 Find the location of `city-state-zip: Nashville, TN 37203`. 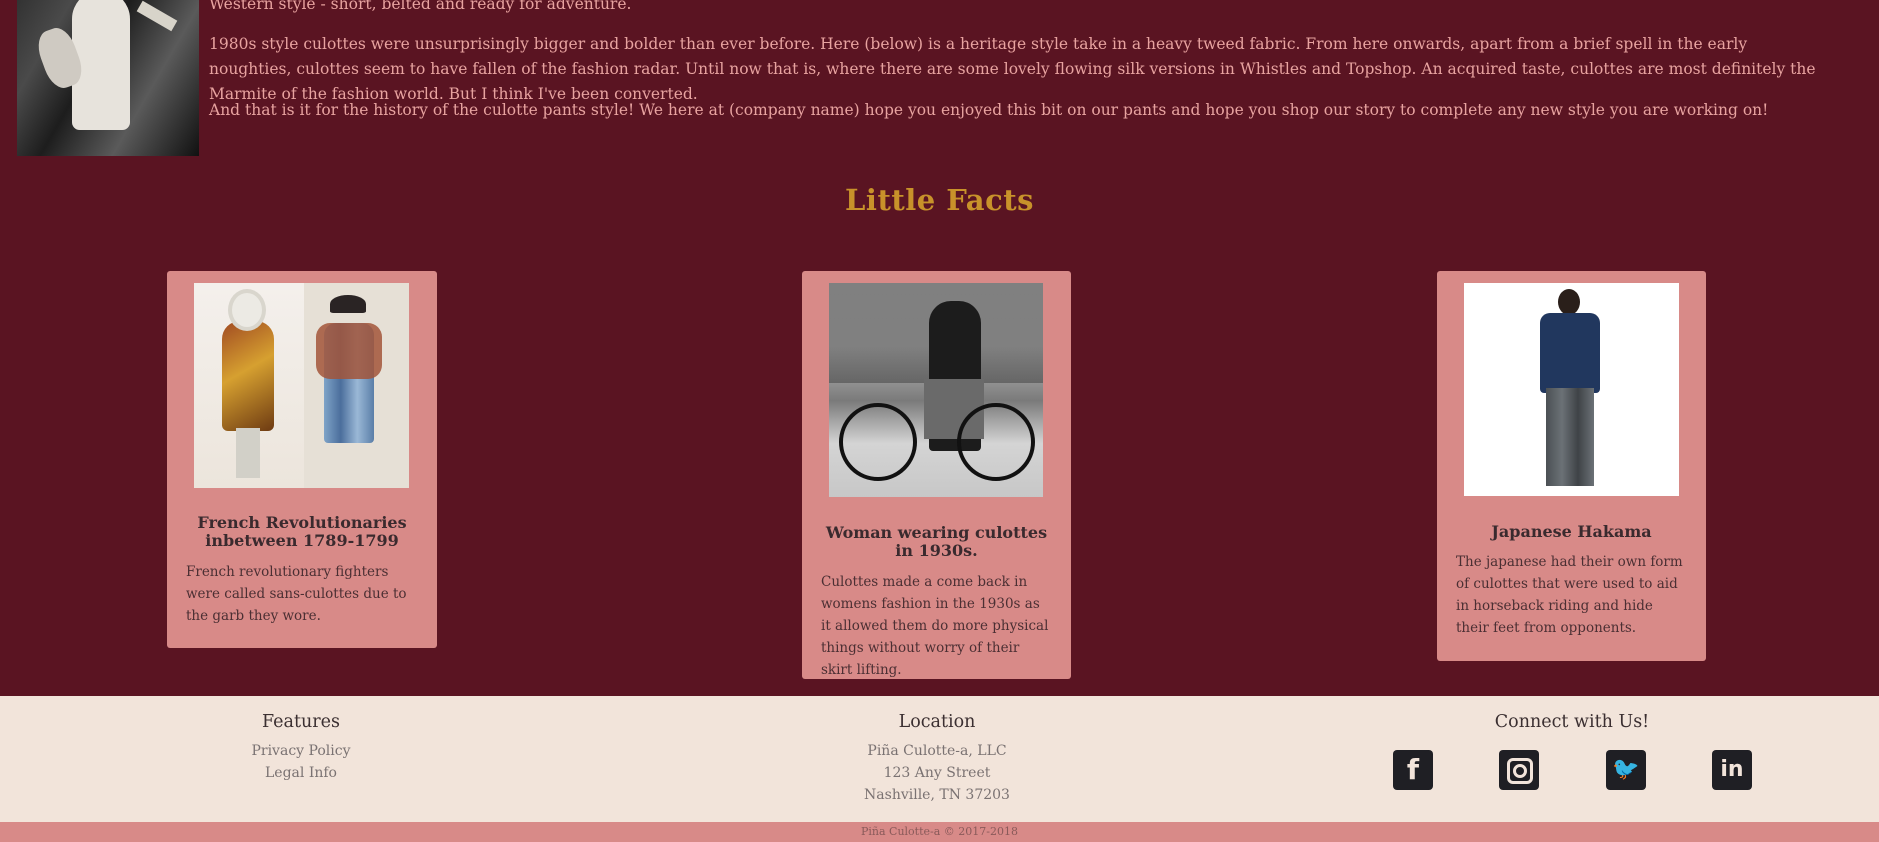

city-state-zip: Nashville, TN 37203 is located at coordinates (937, 795).